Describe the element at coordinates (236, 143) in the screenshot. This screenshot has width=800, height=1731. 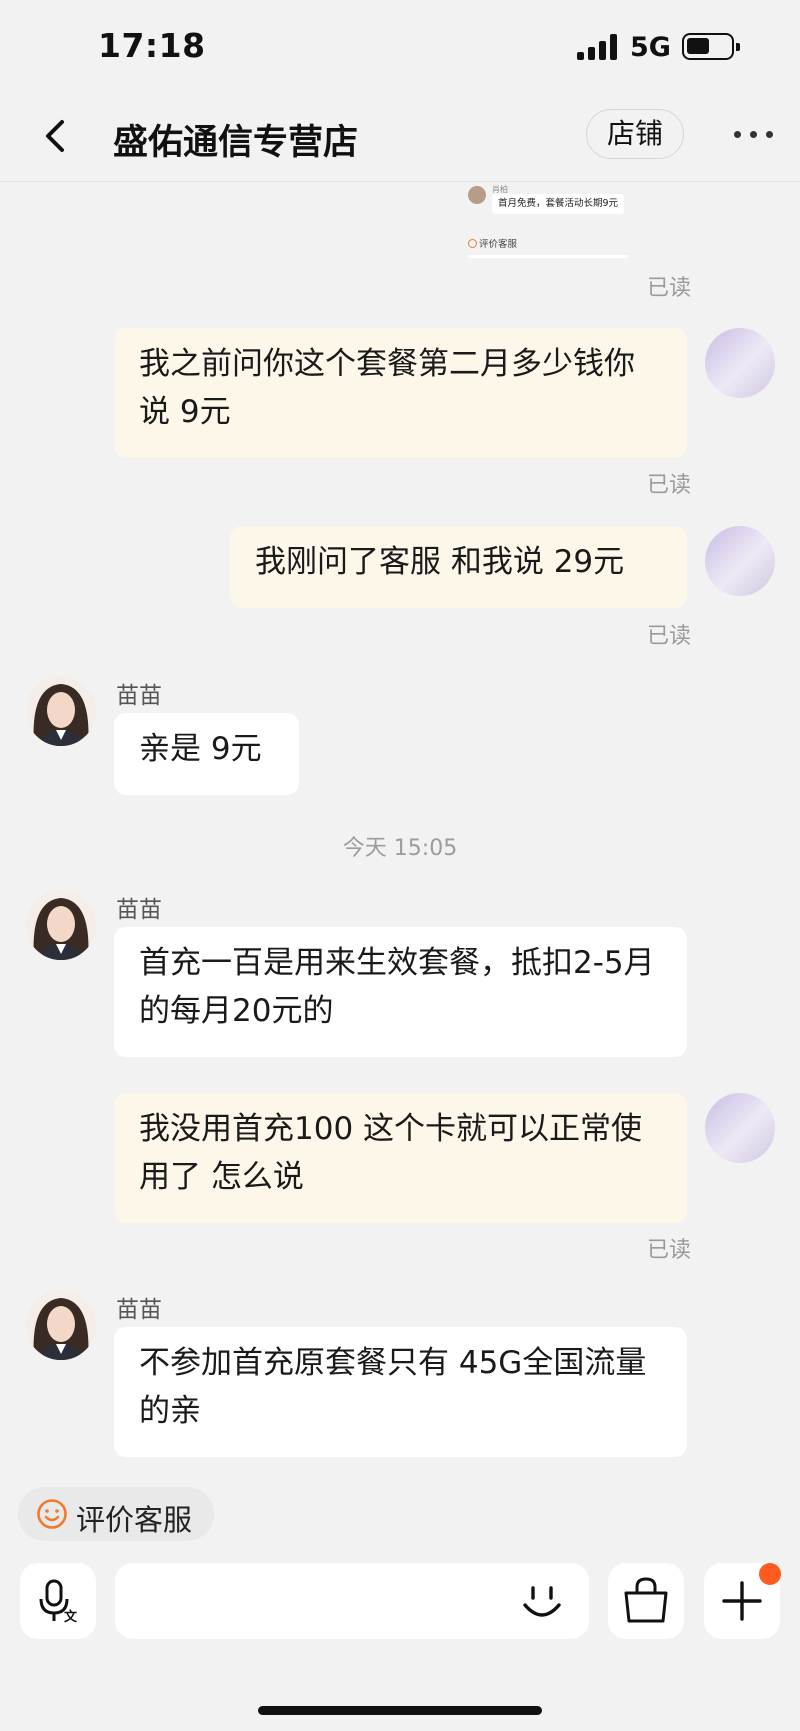
I see `shop-title: 盛佑通信专营店` at that location.